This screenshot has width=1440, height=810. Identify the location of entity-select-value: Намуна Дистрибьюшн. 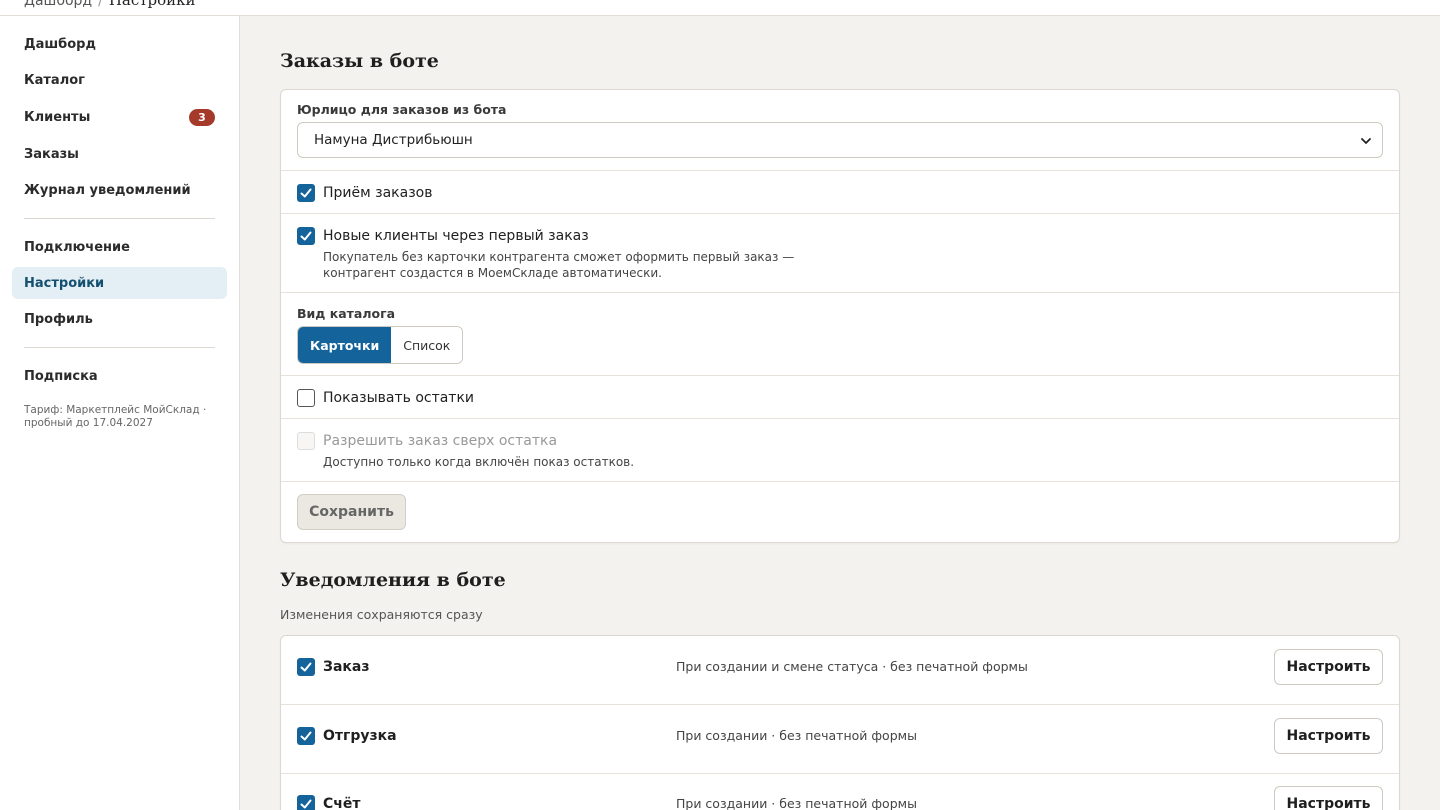
(393, 140).